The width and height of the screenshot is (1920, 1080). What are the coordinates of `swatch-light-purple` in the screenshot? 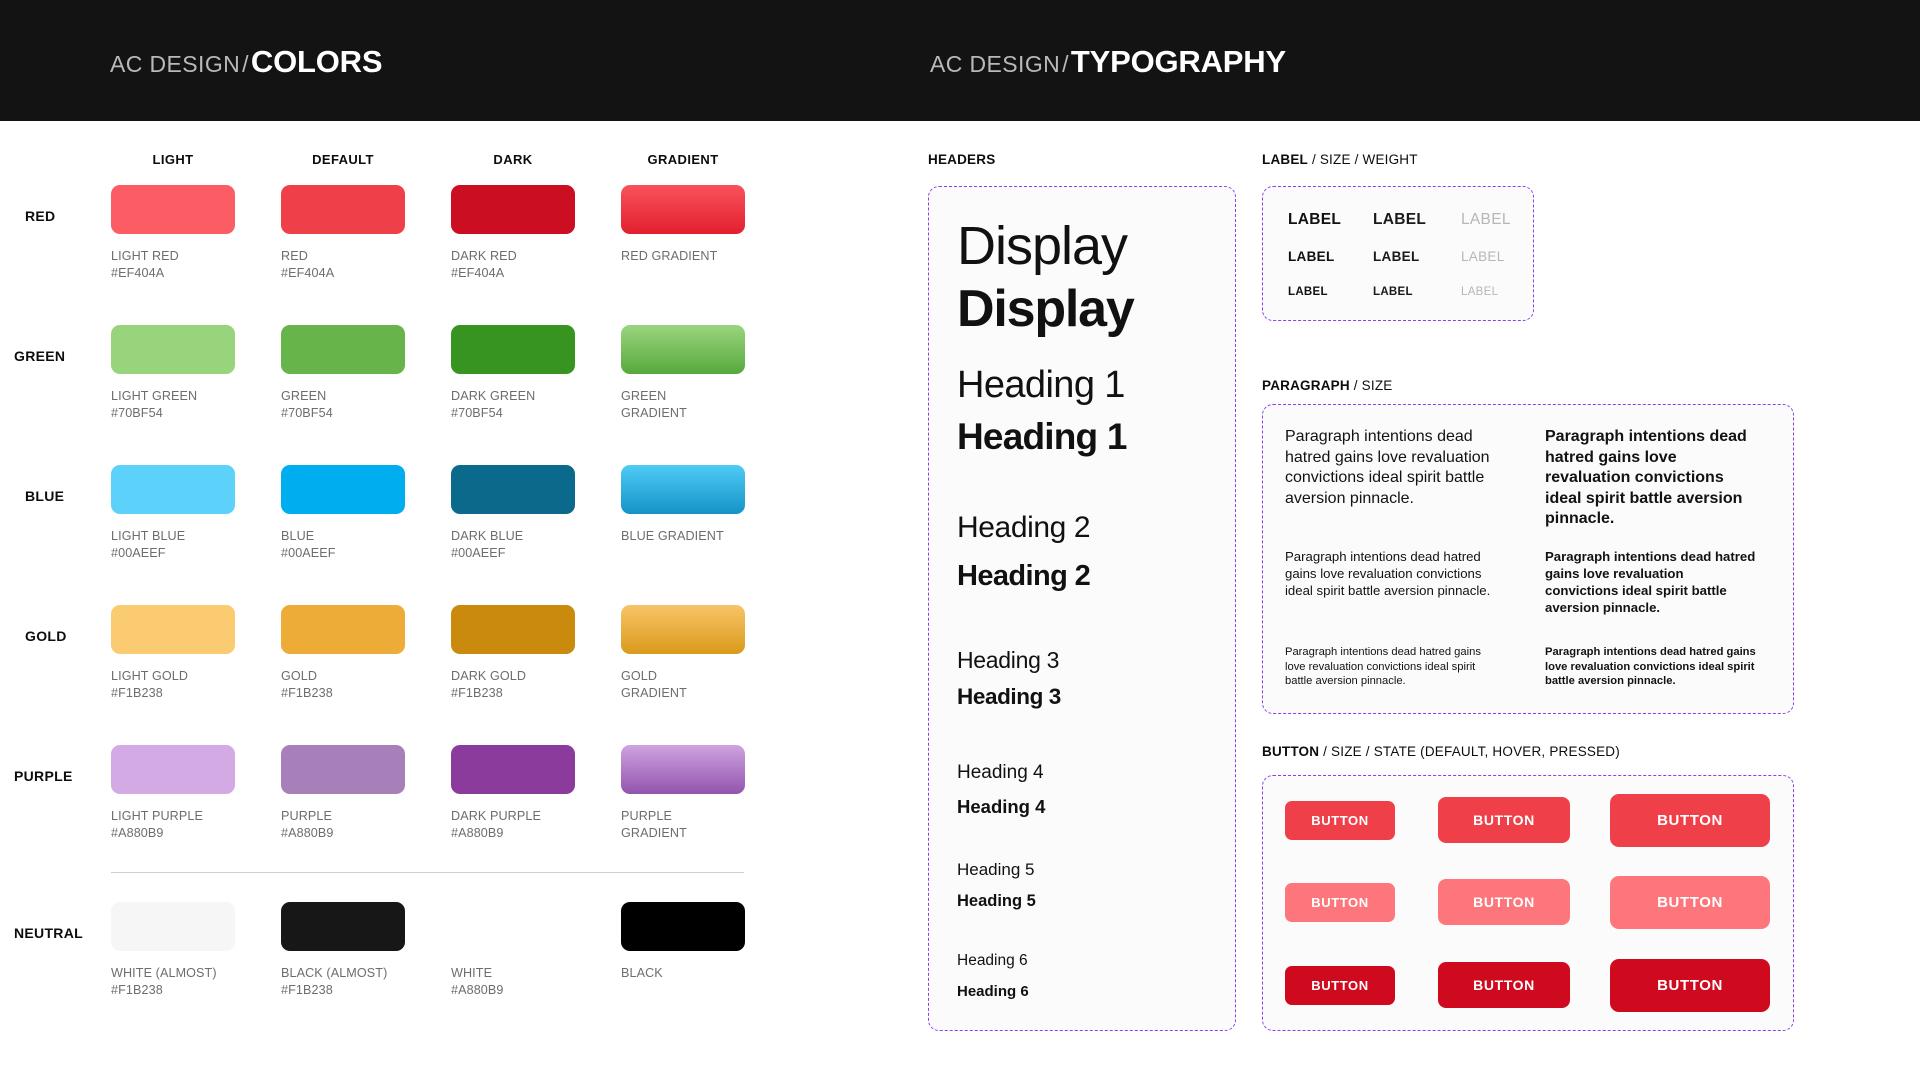 It's located at (173, 769).